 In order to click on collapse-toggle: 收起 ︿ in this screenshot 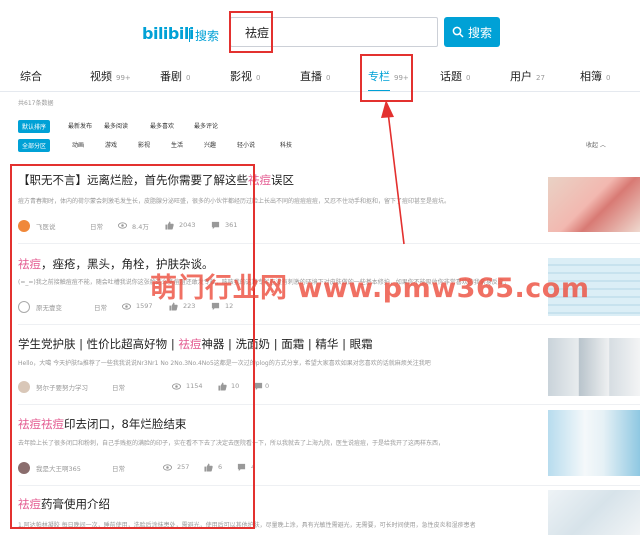, I will do `click(596, 144)`.